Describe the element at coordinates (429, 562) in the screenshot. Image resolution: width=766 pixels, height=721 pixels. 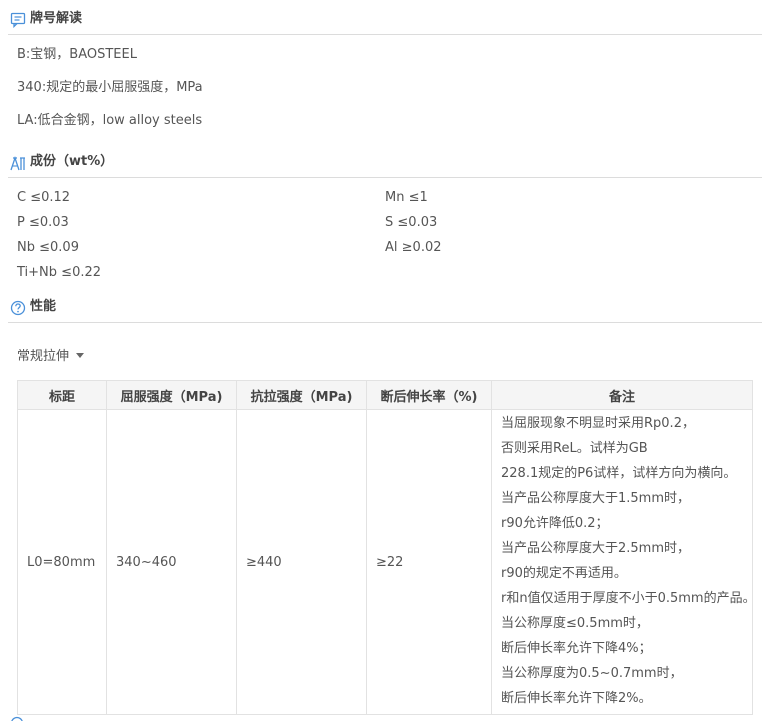
I see `elongation-cell: ≥22` at that location.